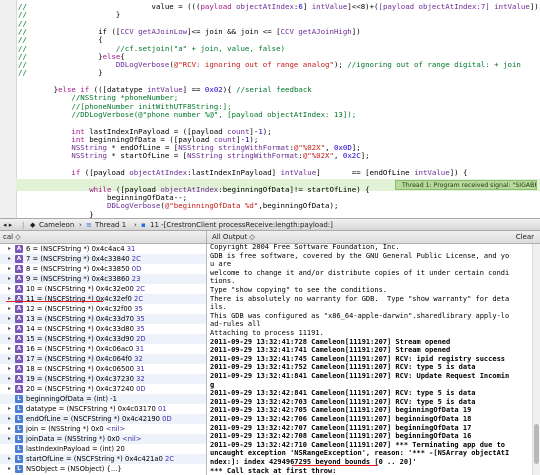 Image resolution: width=540 pixels, height=475 pixels. I want to click on variable-label: 6 = (NSCFString *) 0x4c4ac4 31, so click(80, 249).